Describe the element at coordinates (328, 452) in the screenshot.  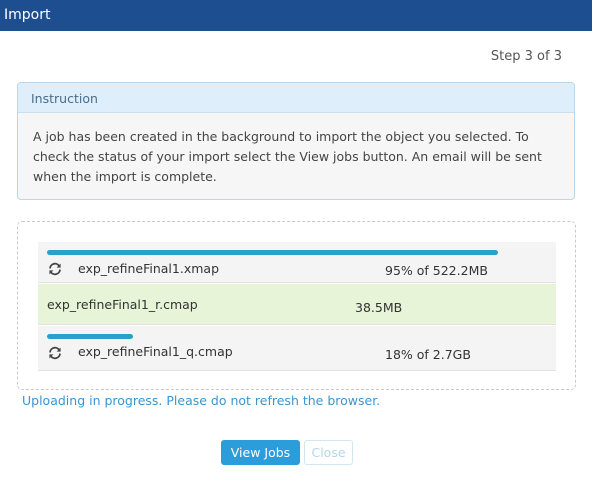
I see `close-button: Close` at that location.